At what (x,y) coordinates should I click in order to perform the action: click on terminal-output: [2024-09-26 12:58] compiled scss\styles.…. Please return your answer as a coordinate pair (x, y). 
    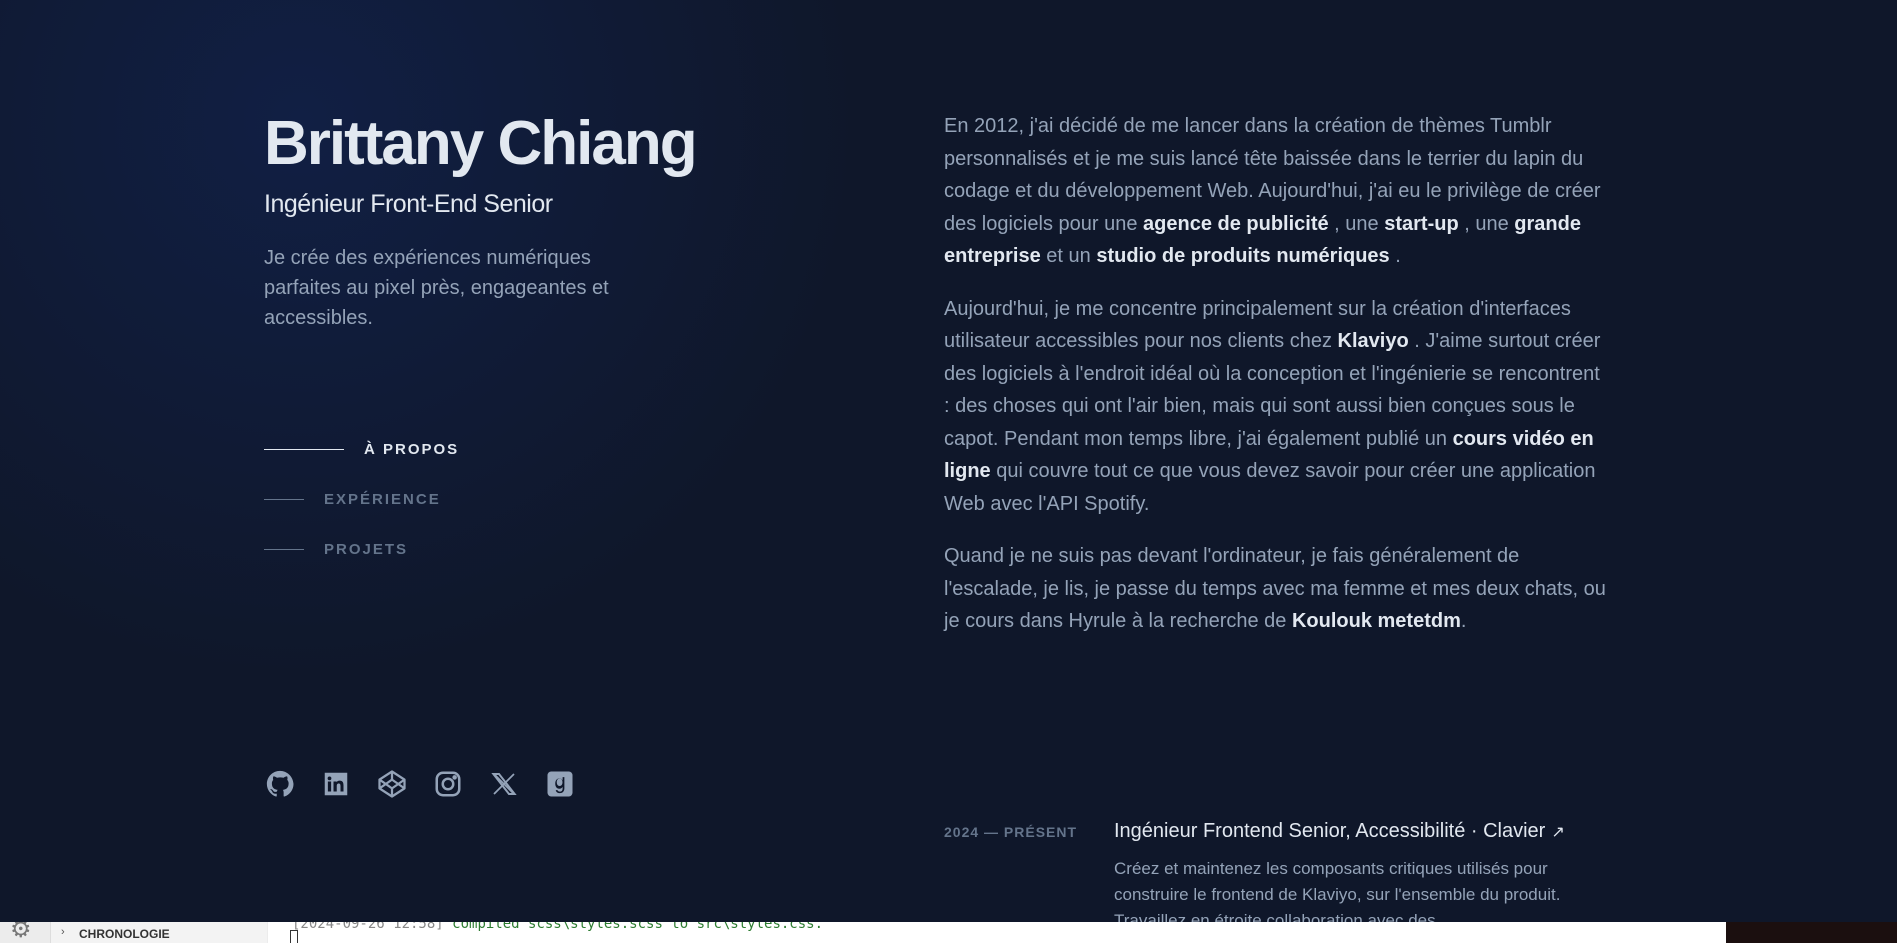
    Looking at the image, I should click on (997, 932).